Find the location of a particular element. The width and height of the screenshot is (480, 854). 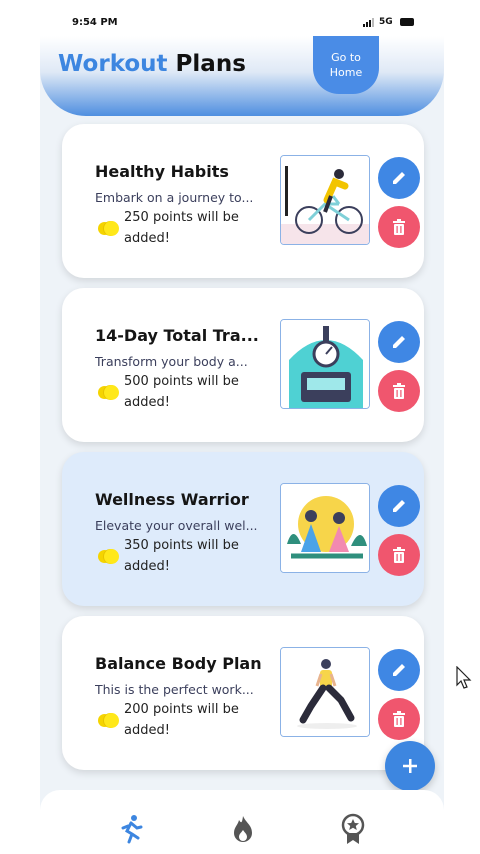

plan-title: Wellness Warrior is located at coordinates (172, 499).